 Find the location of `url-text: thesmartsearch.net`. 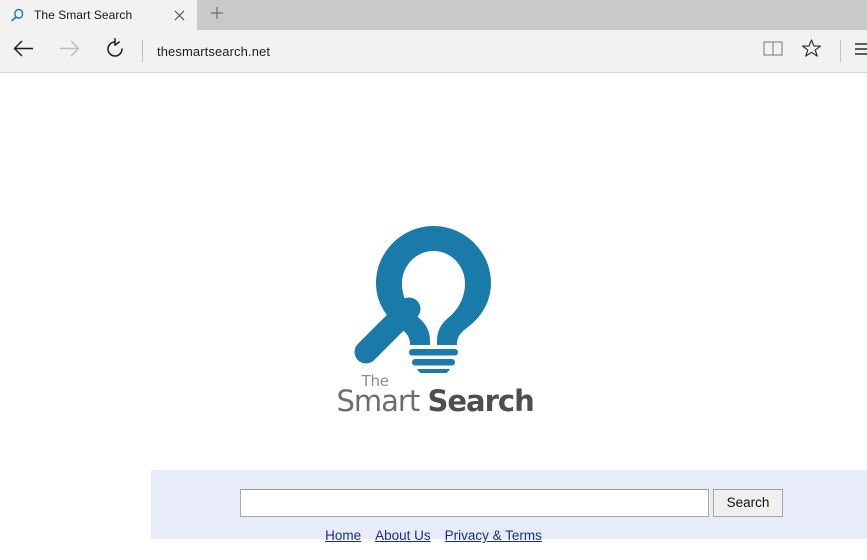

url-text: thesmartsearch.net is located at coordinates (214, 51).